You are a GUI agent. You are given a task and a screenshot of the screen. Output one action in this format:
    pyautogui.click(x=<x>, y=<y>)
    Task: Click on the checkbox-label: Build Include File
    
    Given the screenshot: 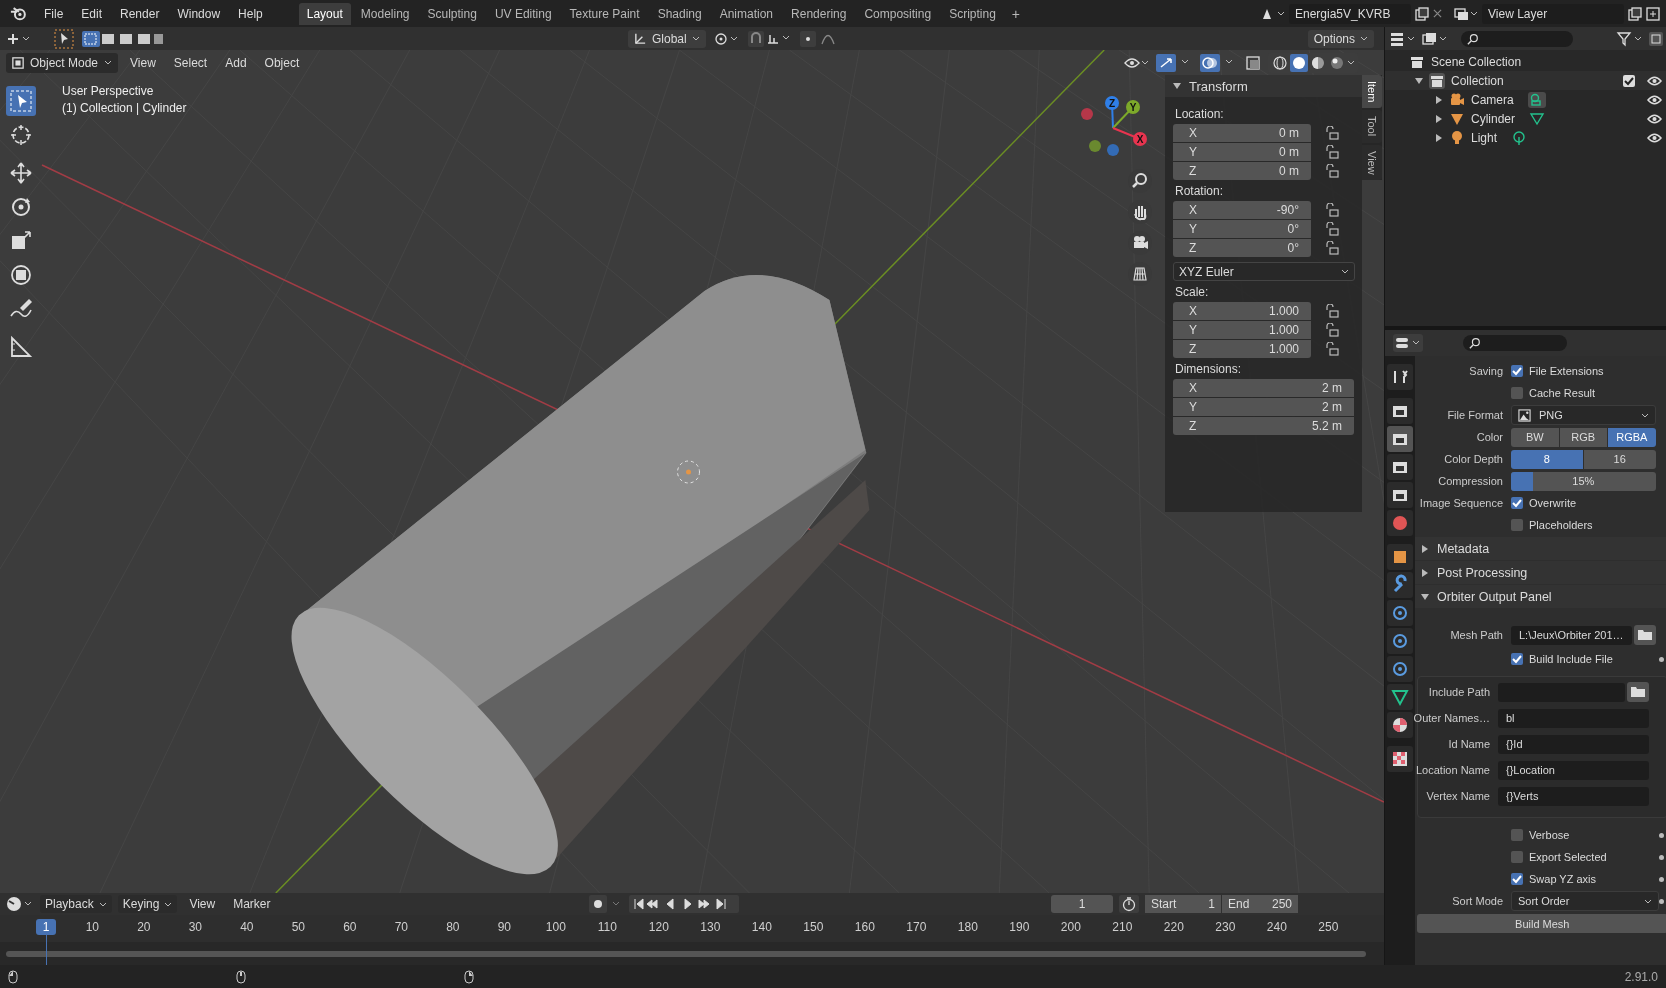 What is the action you would take?
    pyautogui.click(x=1571, y=659)
    